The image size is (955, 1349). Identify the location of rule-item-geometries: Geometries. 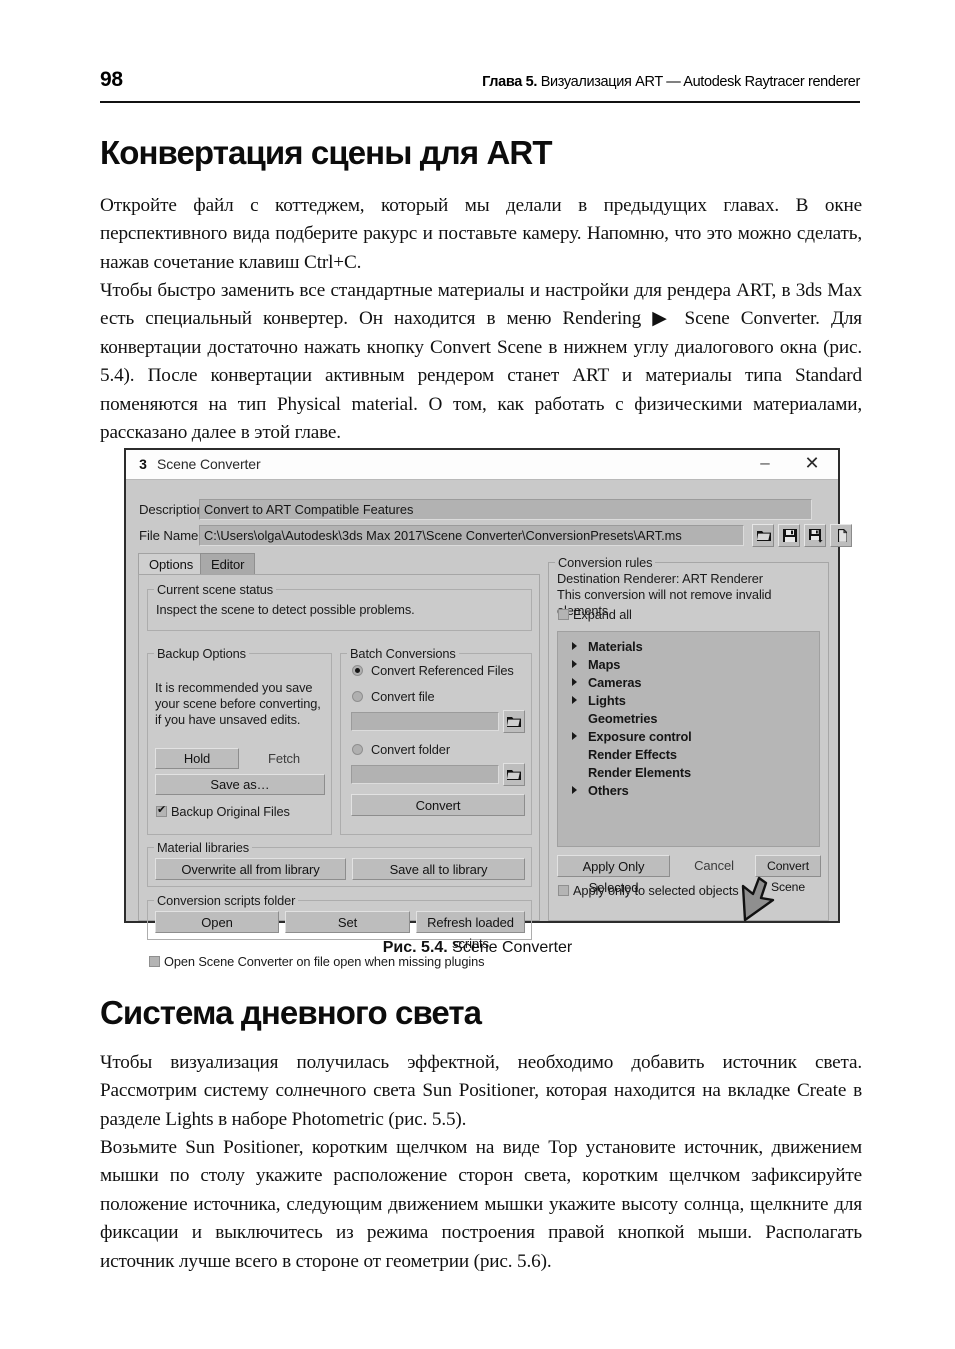
(688, 719).